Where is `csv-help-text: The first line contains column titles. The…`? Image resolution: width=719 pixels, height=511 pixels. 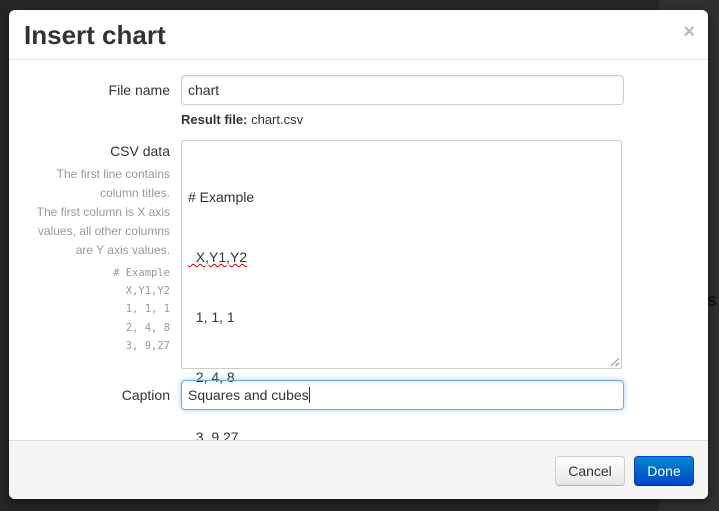
csv-help-text: The first line contains column titles. The… is located at coordinates (103, 212).